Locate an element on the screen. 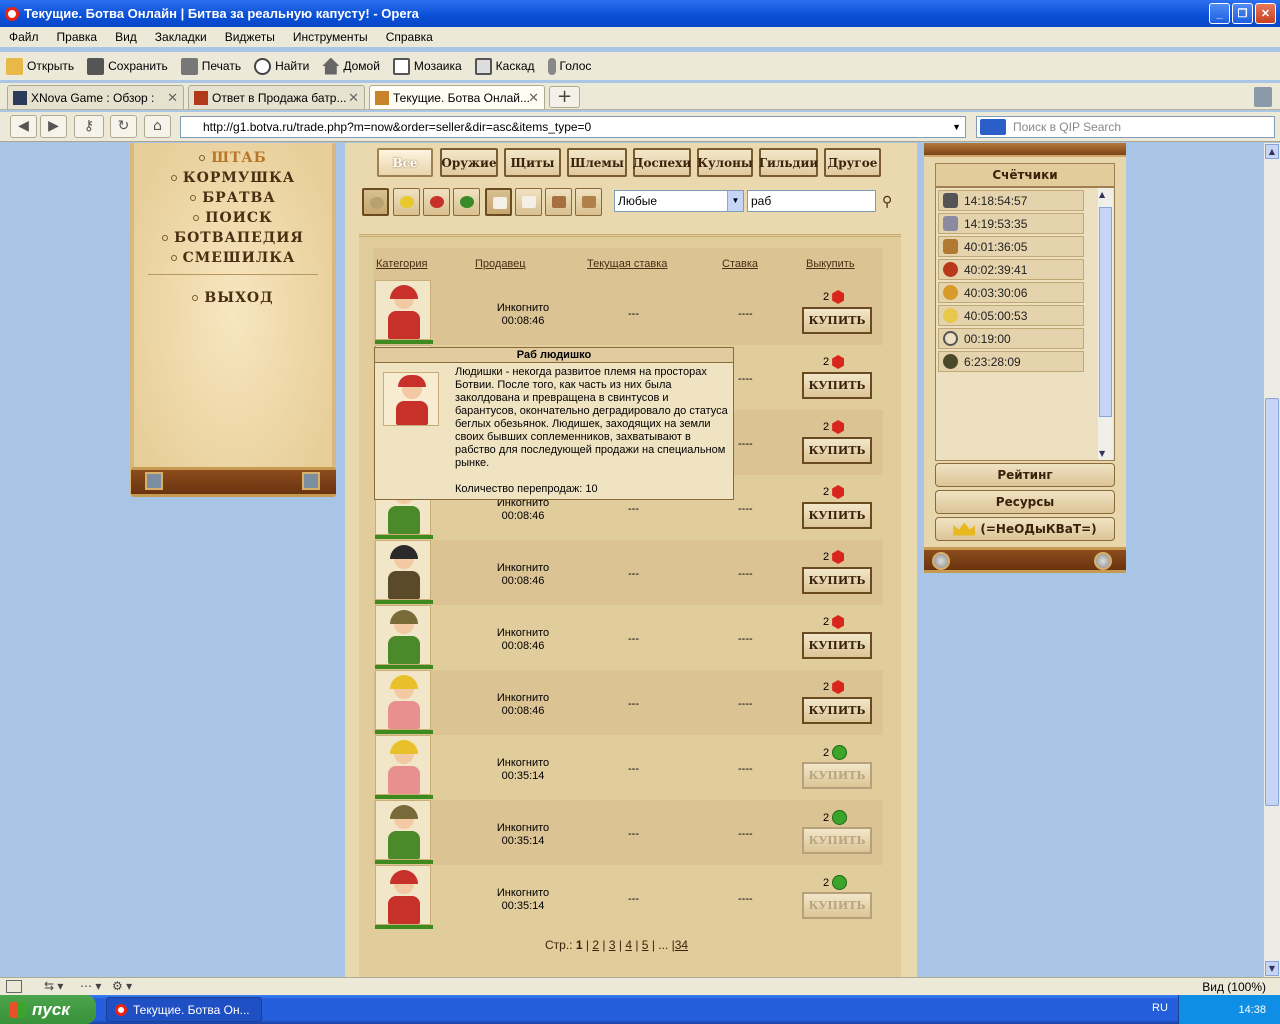  home-icon is located at coordinates (331, 66).